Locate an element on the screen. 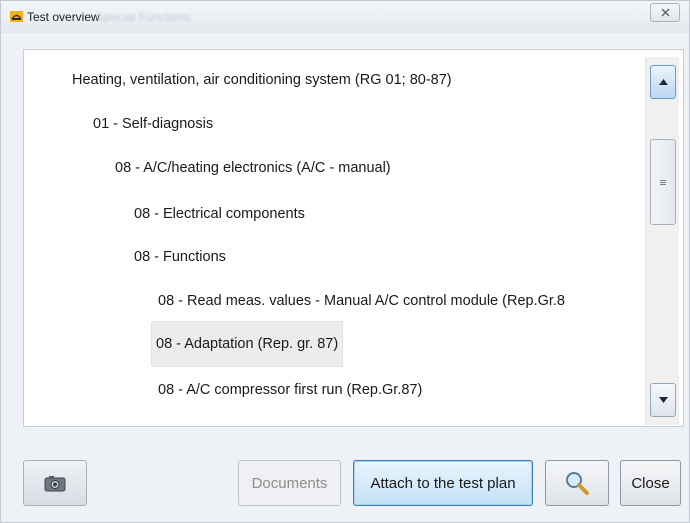 This screenshot has height=523, width=690. close-button: Close is located at coordinates (650, 483).